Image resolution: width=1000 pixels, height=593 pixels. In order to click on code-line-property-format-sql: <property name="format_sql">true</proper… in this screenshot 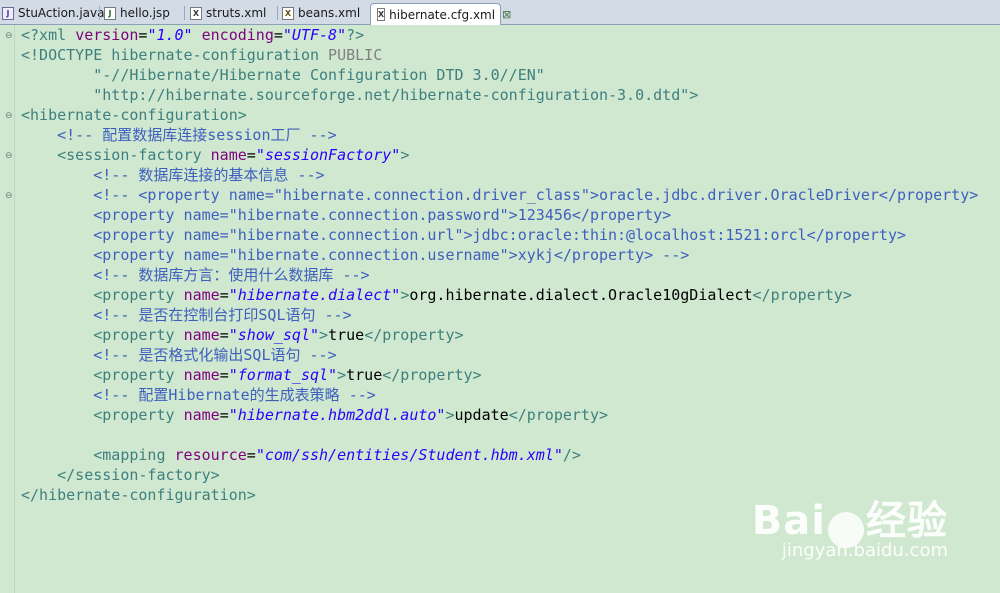, I will do `click(251, 375)`.